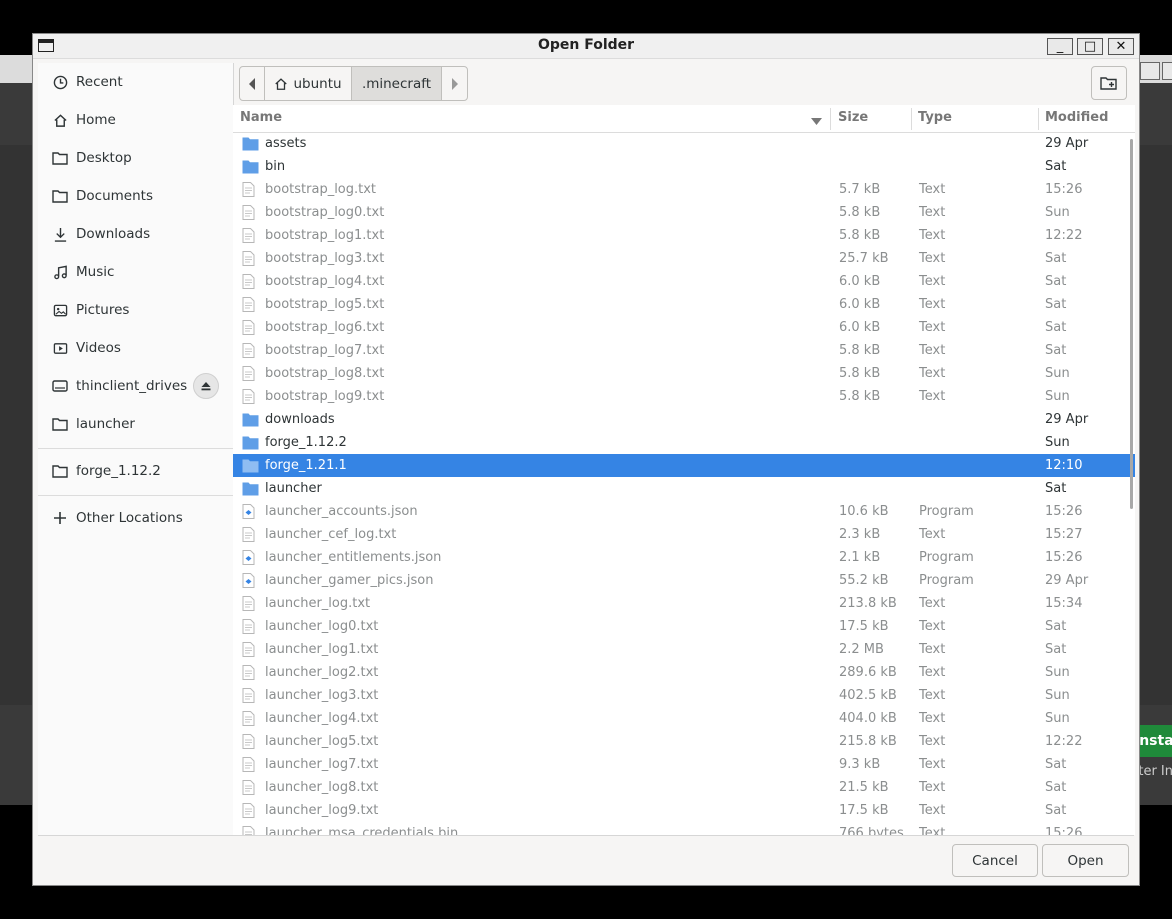 The width and height of the screenshot is (1172, 919). I want to click on sidebar-item-label: Pictures, so click(103, 310).